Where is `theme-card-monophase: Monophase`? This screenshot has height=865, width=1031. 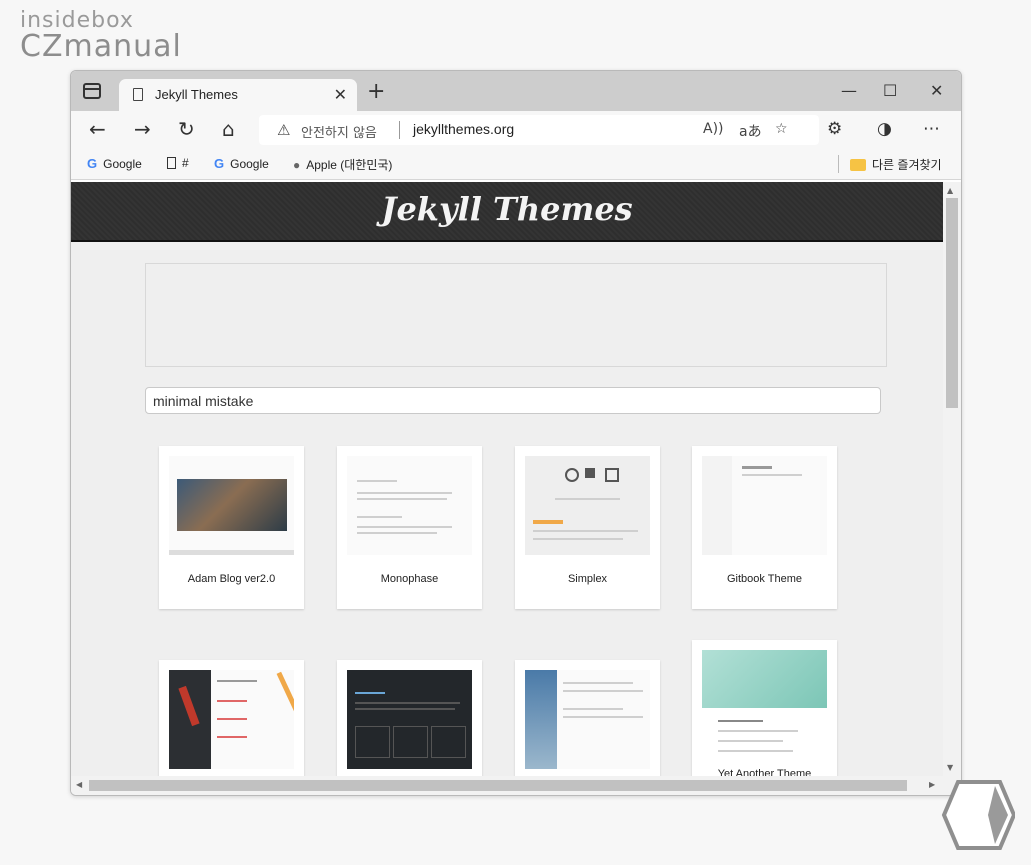 theme-card-monophase: Monophase is located at coordinates (409, 527).